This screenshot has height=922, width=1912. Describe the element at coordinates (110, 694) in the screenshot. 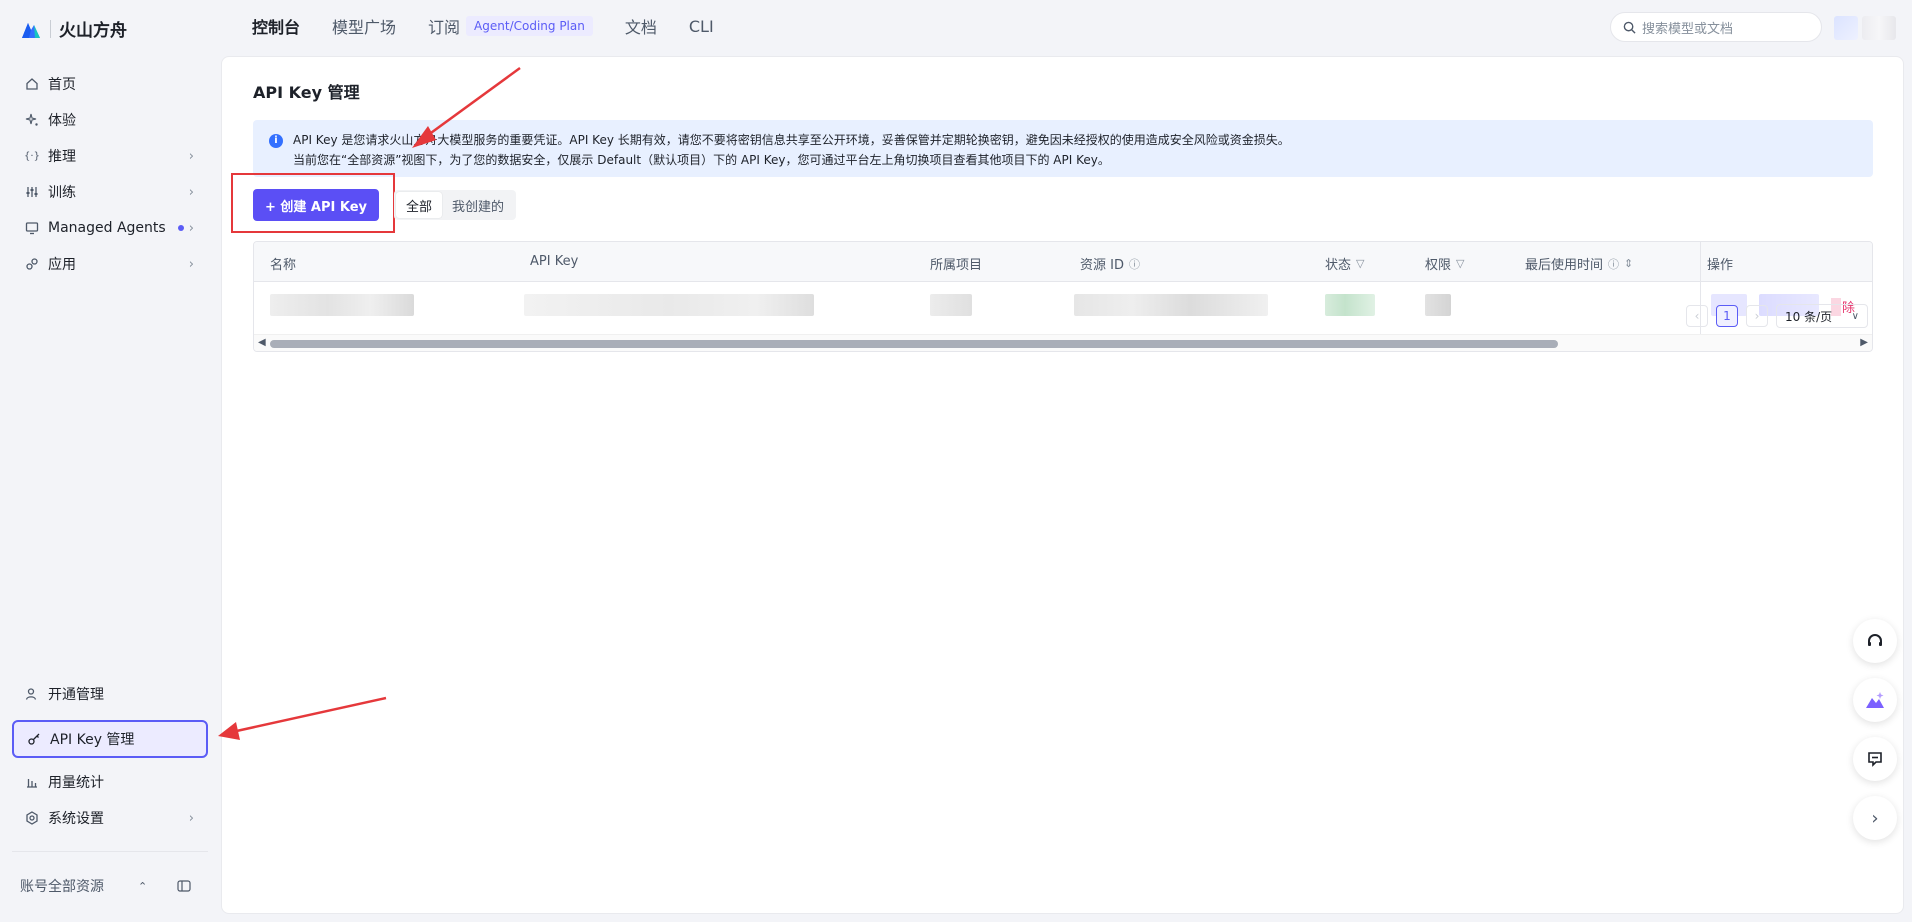

I see `sidebar-item-activation: 开通管理` at that location.